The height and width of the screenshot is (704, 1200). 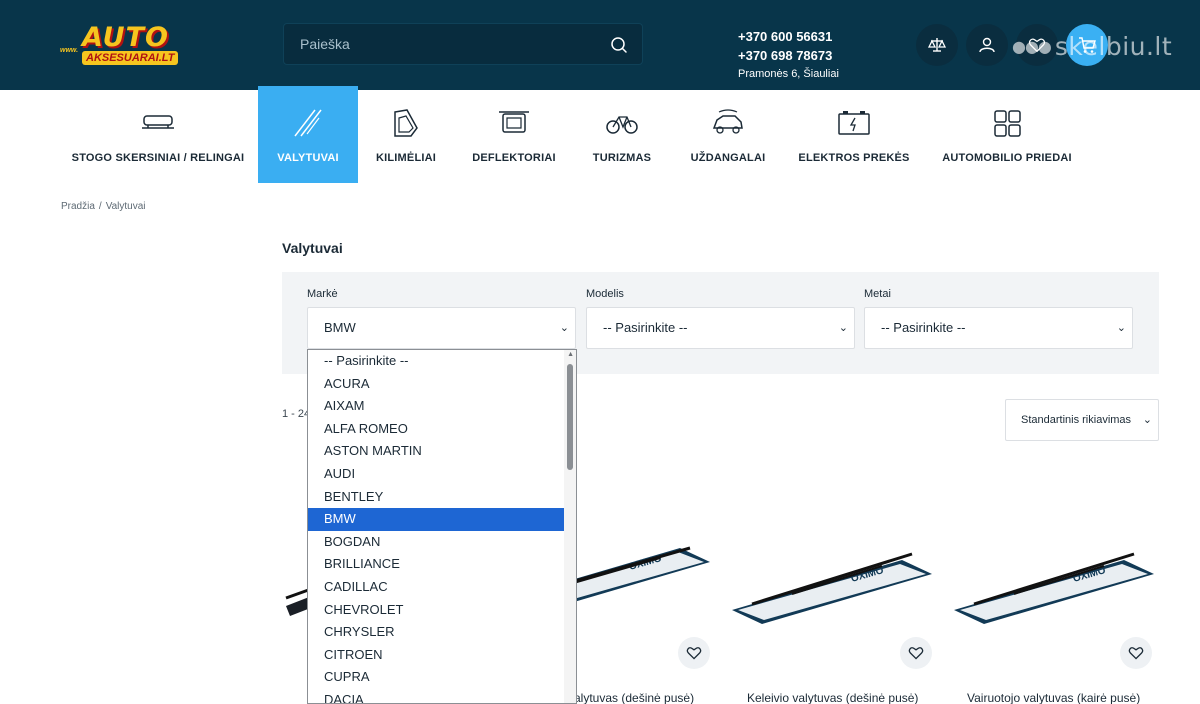 What do you see at coordinates (1007, 123) in the screenshot?
I see `grid-icon` at bounding box center [1007, 123].